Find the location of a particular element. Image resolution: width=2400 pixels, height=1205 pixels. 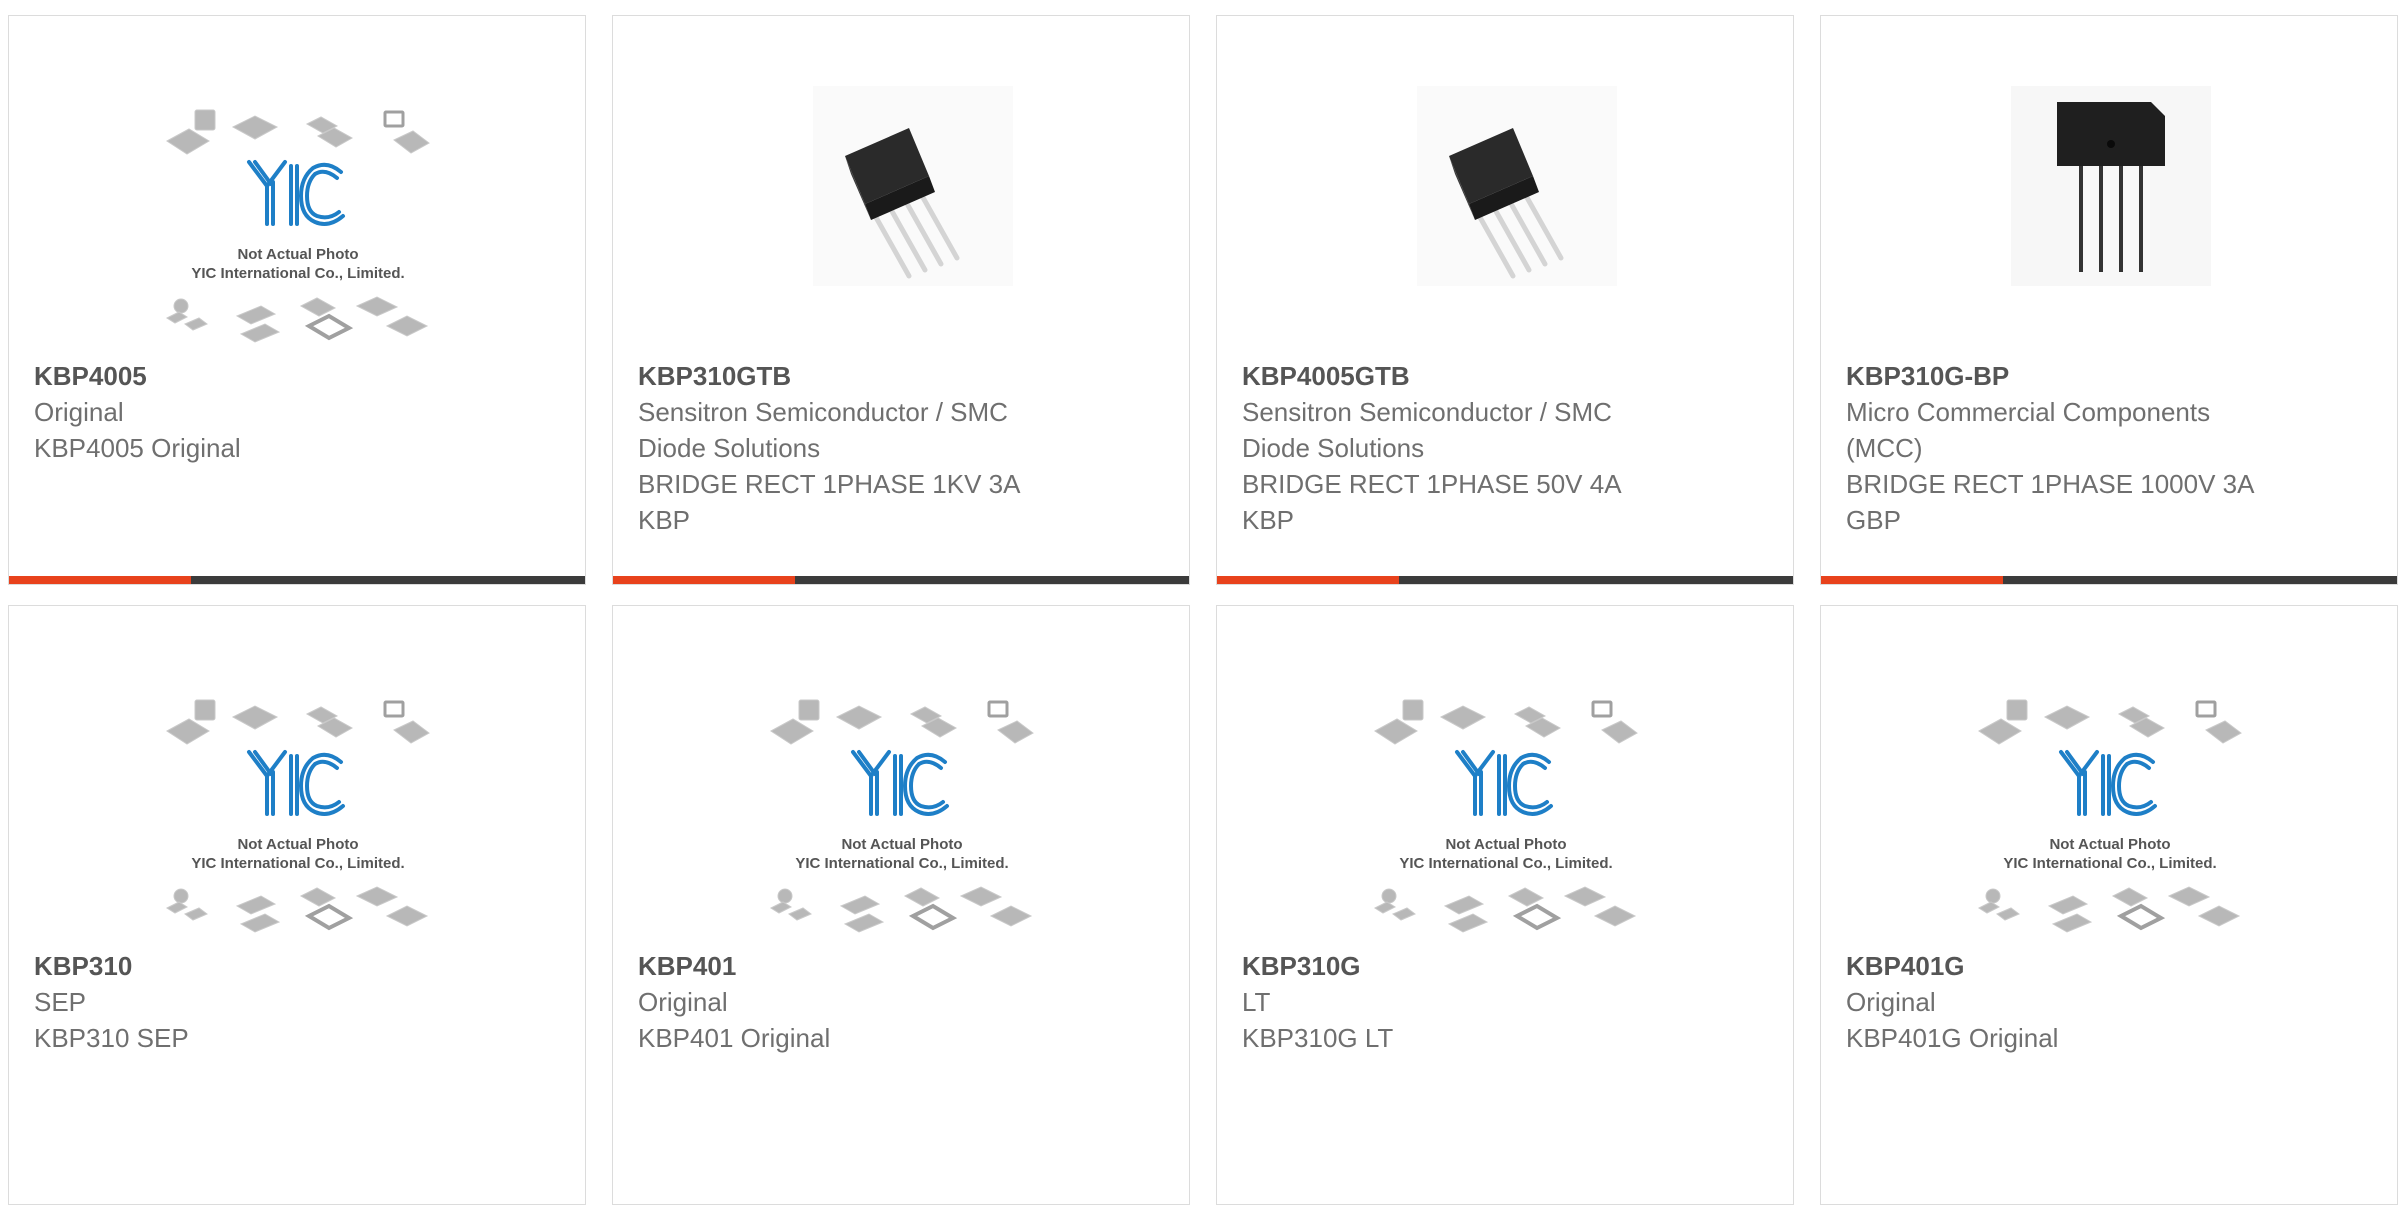

product-info: KBP401G Original KBP401G Original is located at coordinates (2111, 1002).